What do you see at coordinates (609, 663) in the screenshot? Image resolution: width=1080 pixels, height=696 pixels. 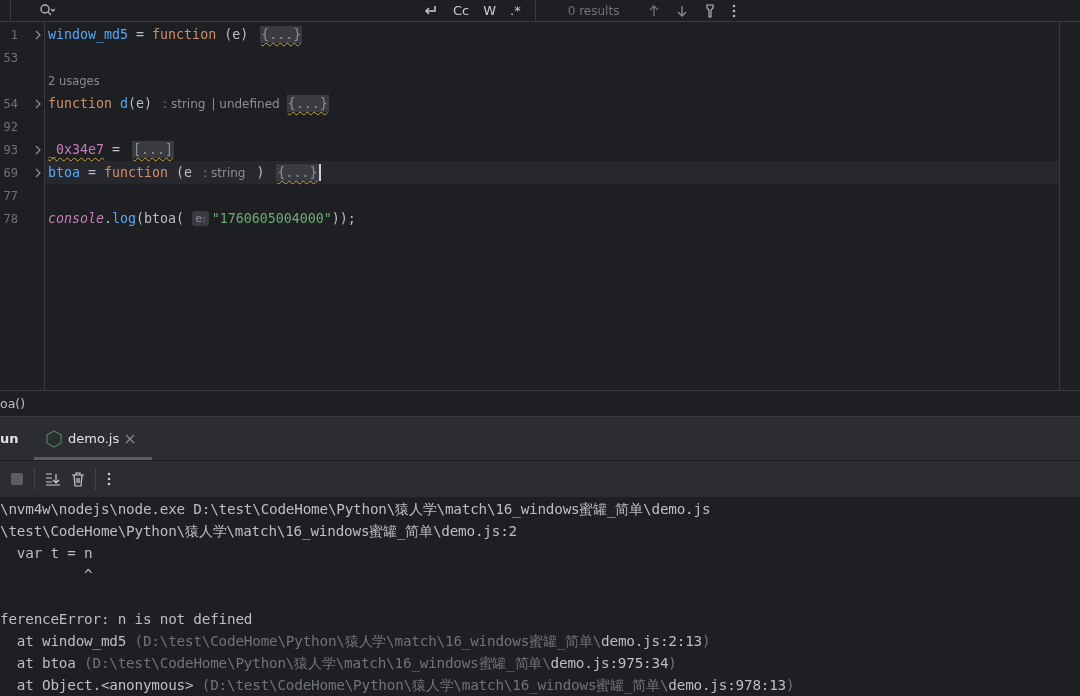 I see `console-text: demo.js:975:34` at bounding box center [609, 663].